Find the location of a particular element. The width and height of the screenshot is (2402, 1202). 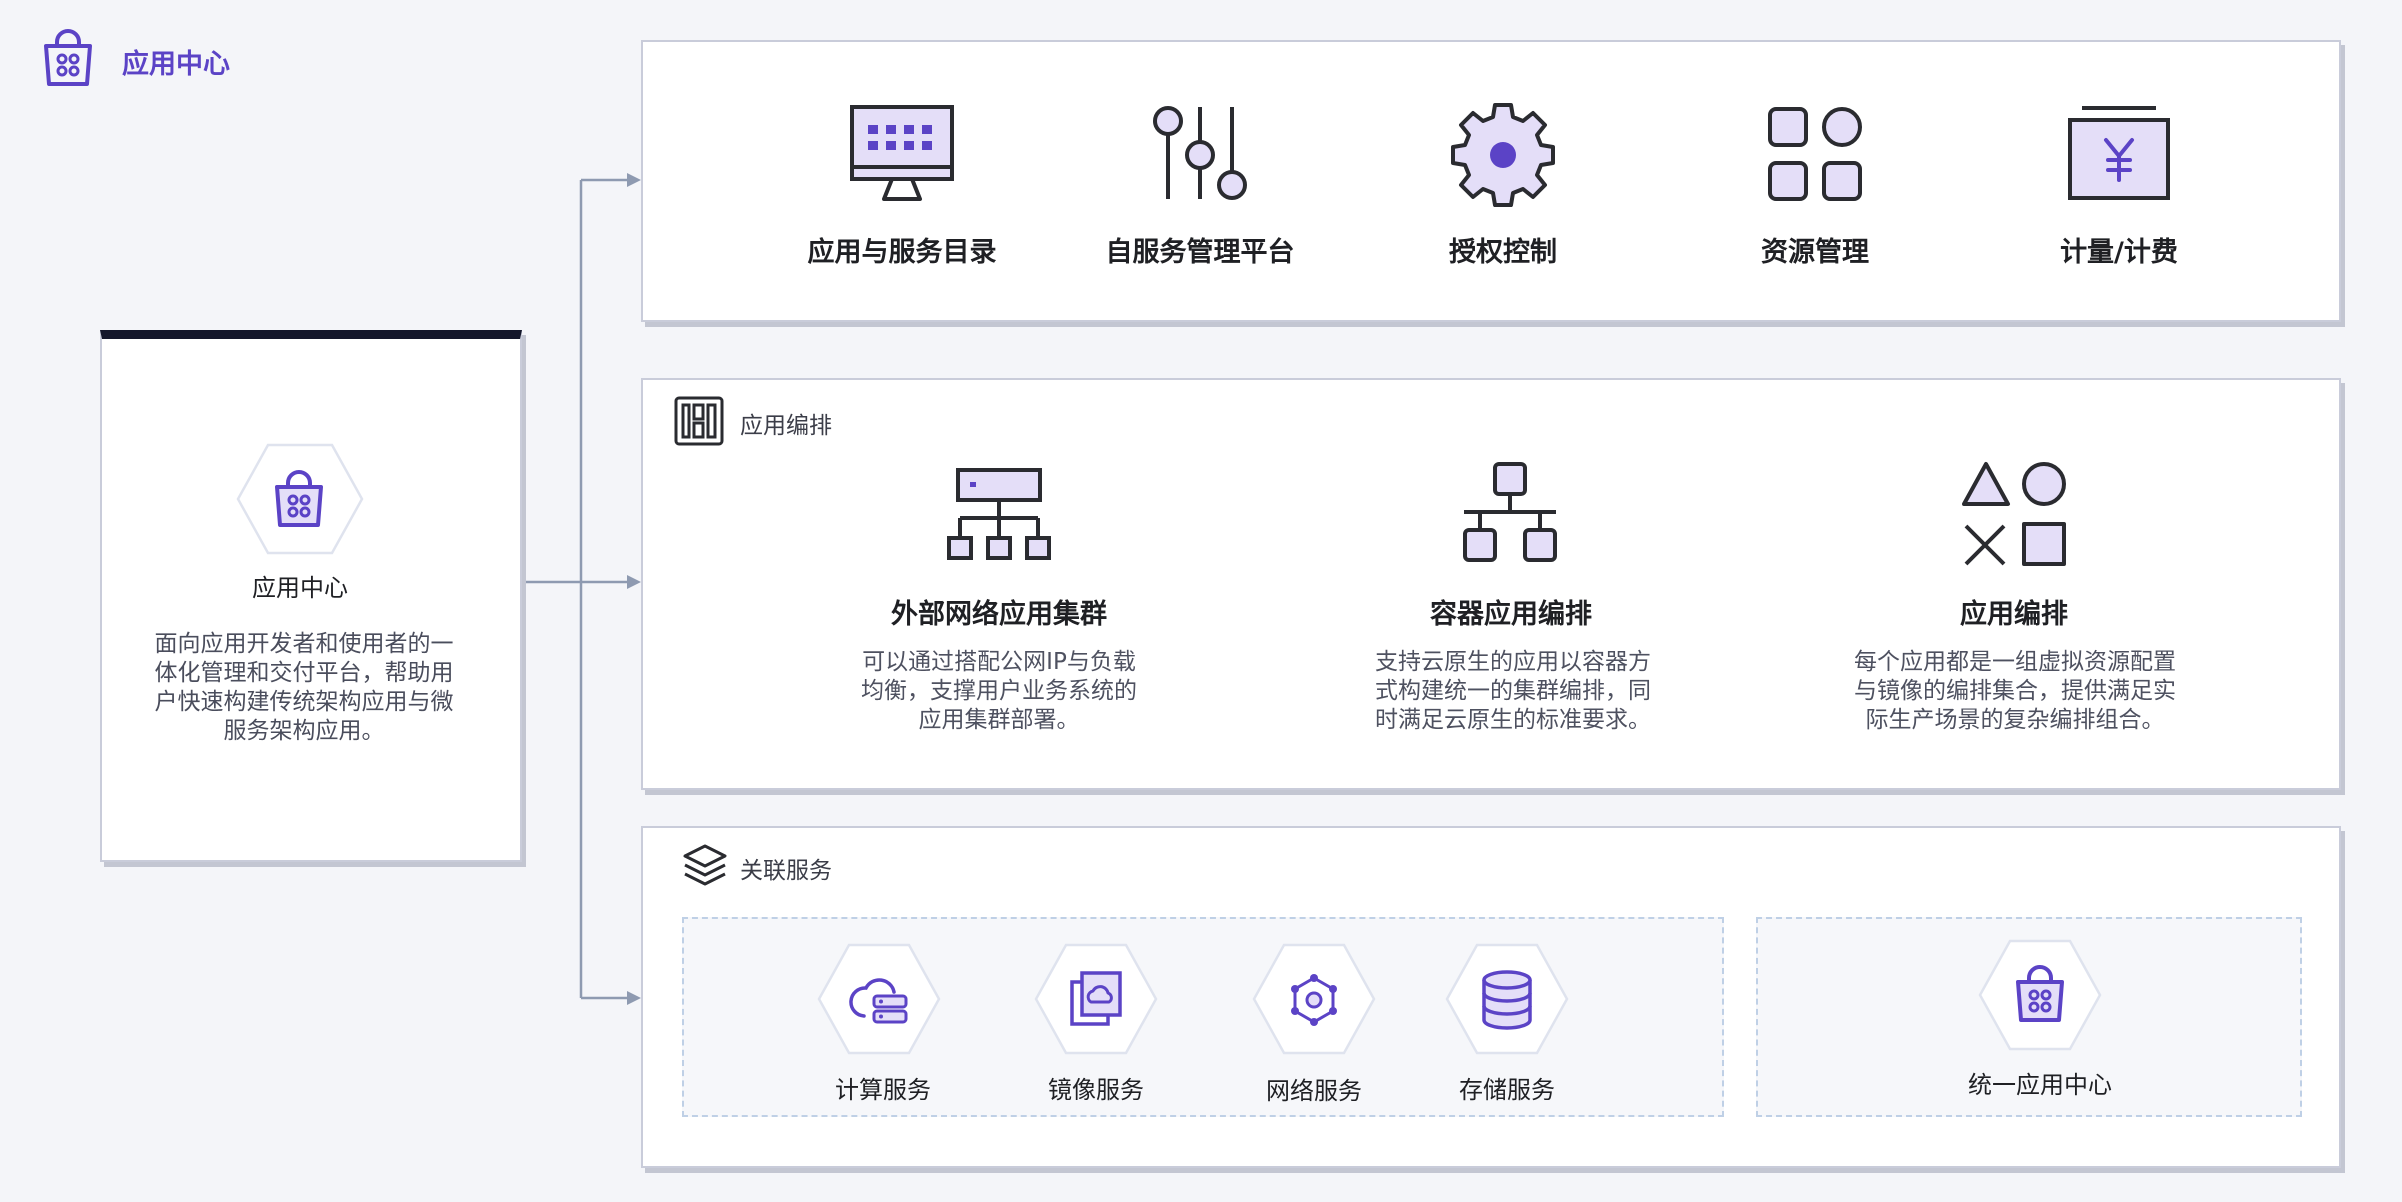

service-label-image: 镜像服务 is located at coordinates (1096, 1090).